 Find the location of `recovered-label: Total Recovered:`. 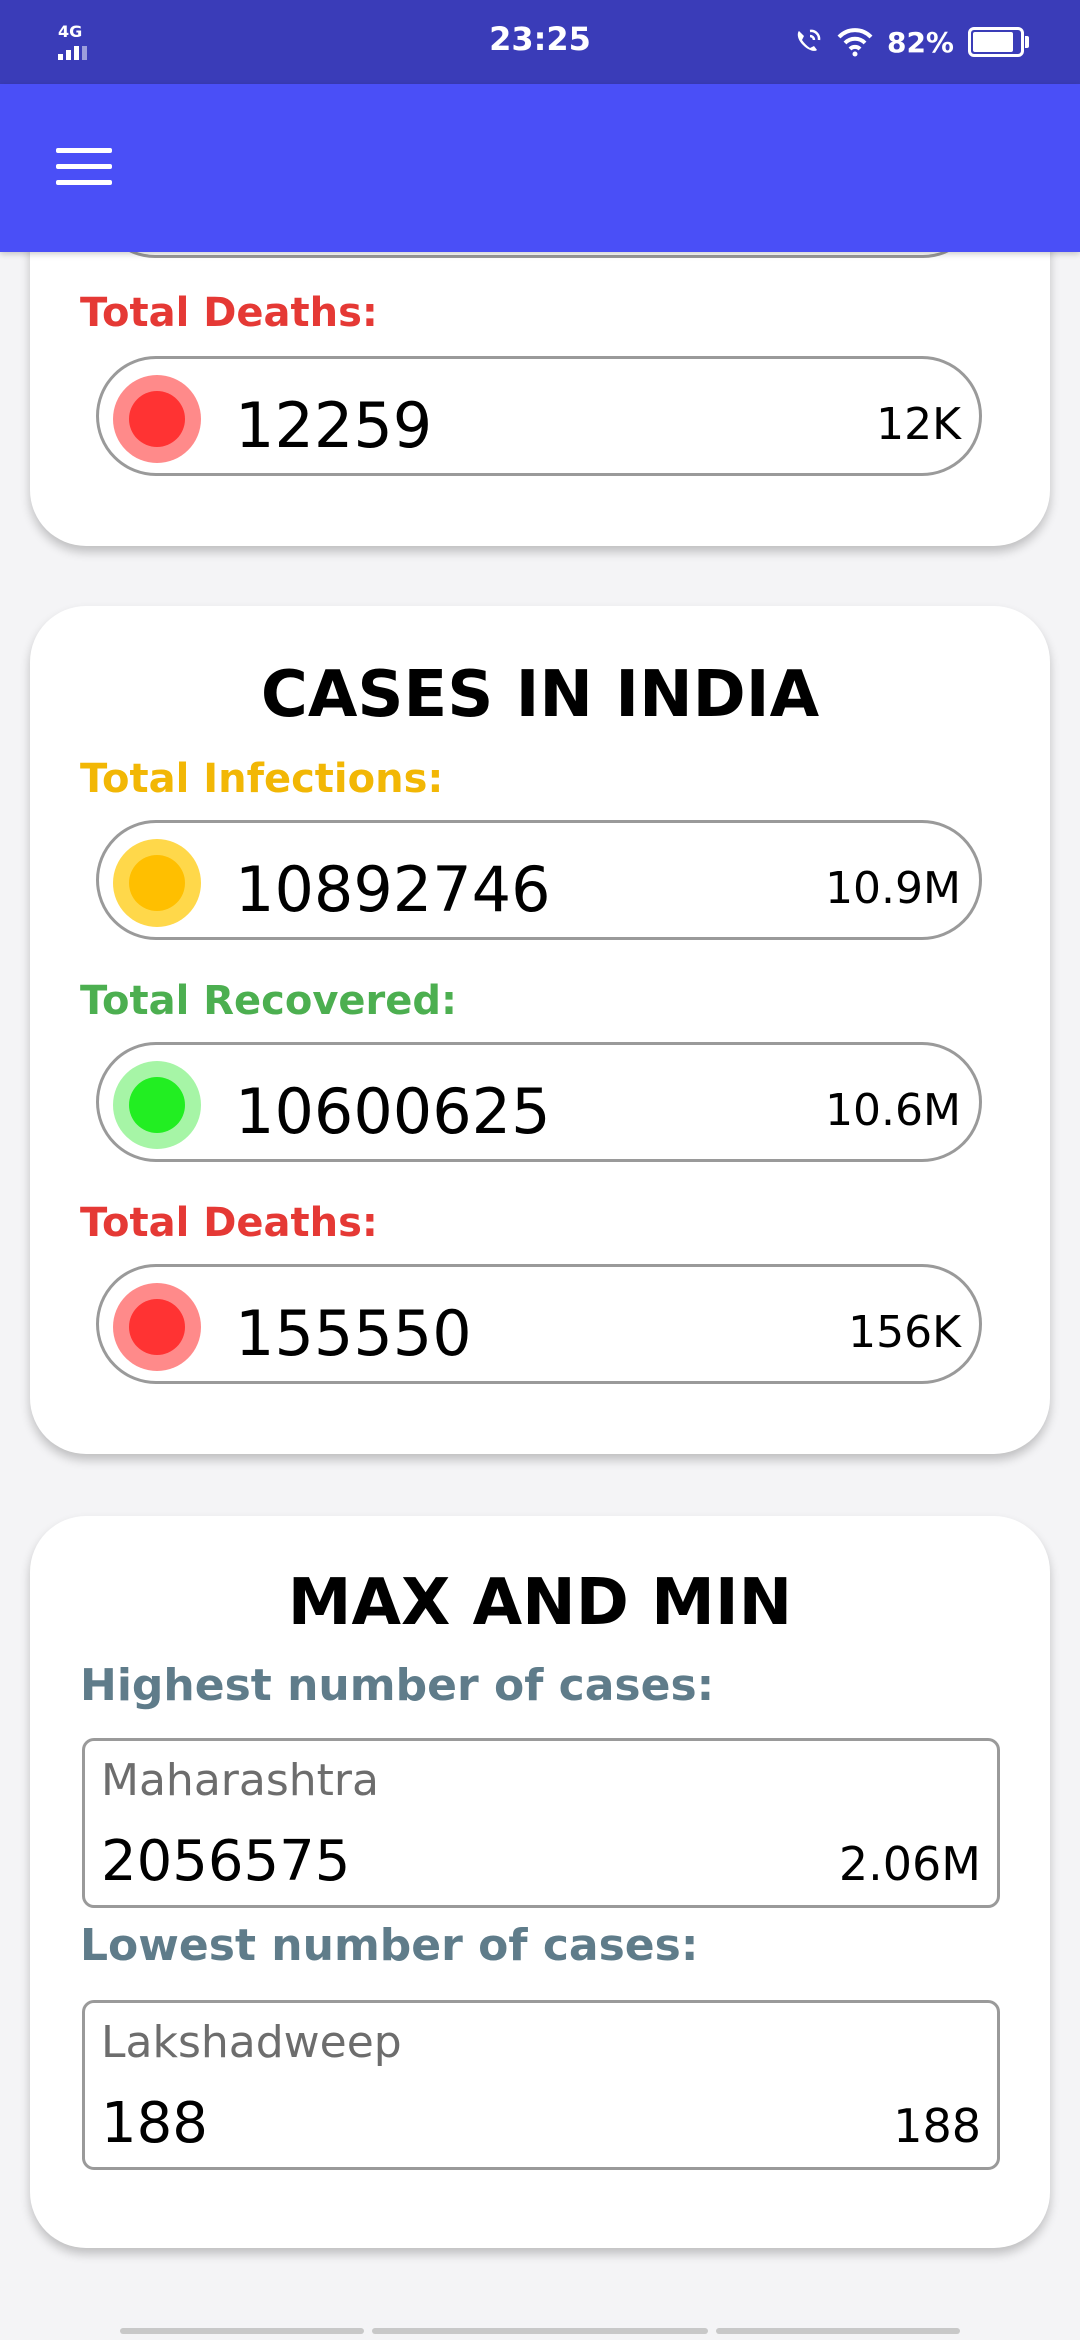

recovered-label: Total Recovered: is located at coordinates (269, 1001).